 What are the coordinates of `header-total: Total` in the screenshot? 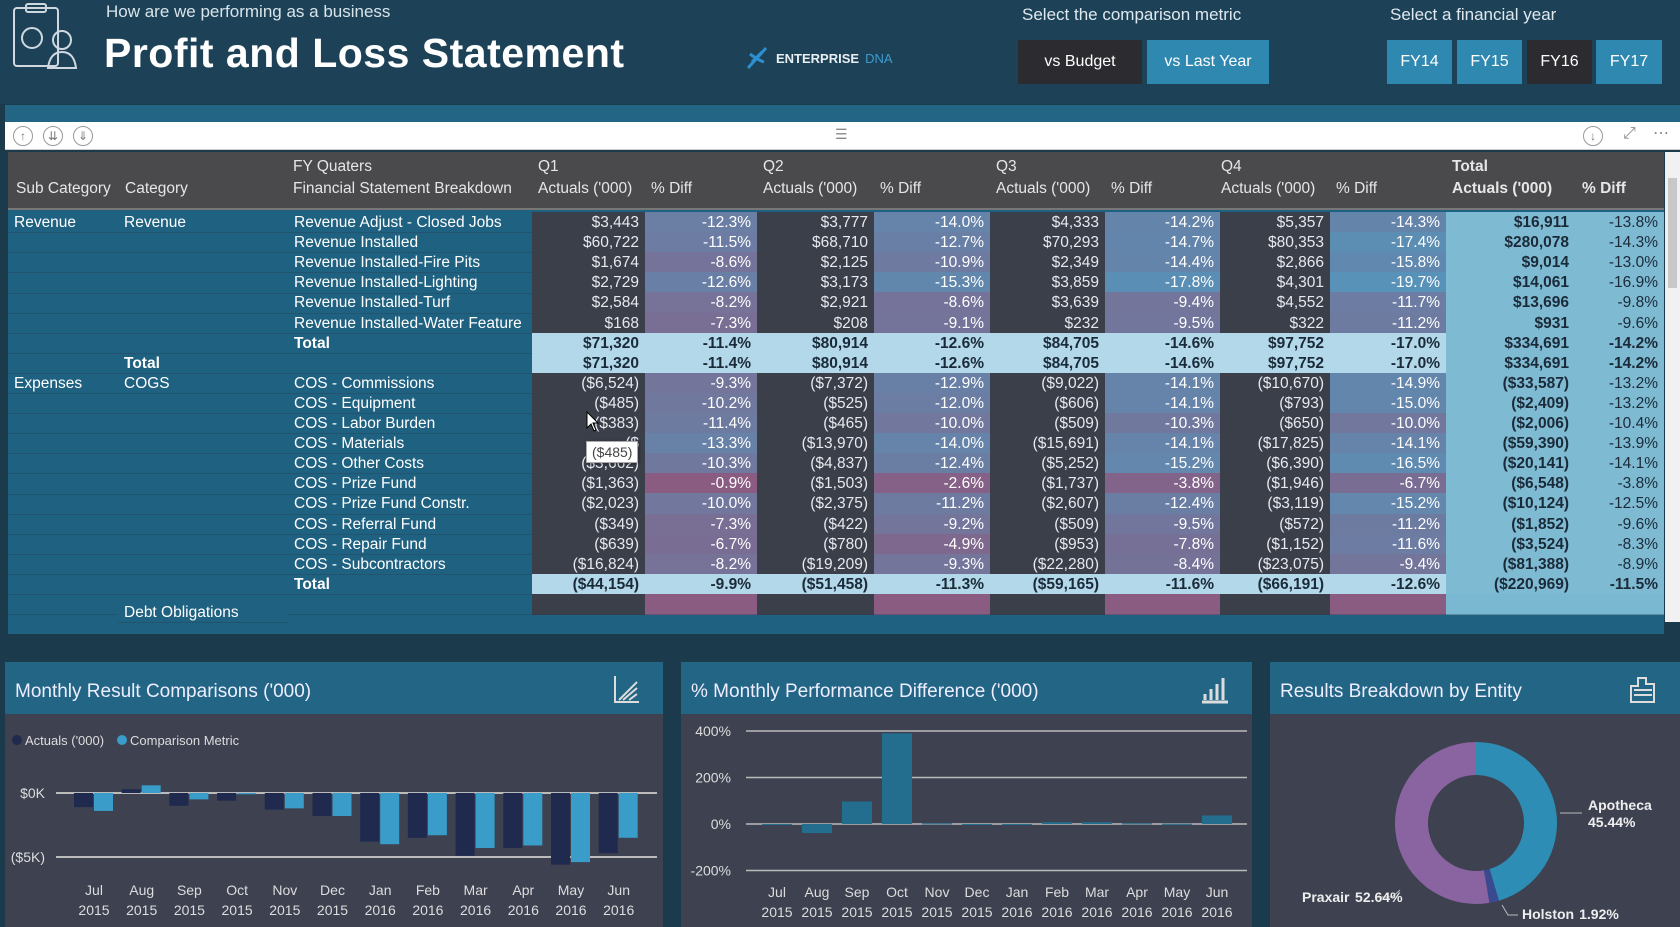 It's located at (1470, 167).